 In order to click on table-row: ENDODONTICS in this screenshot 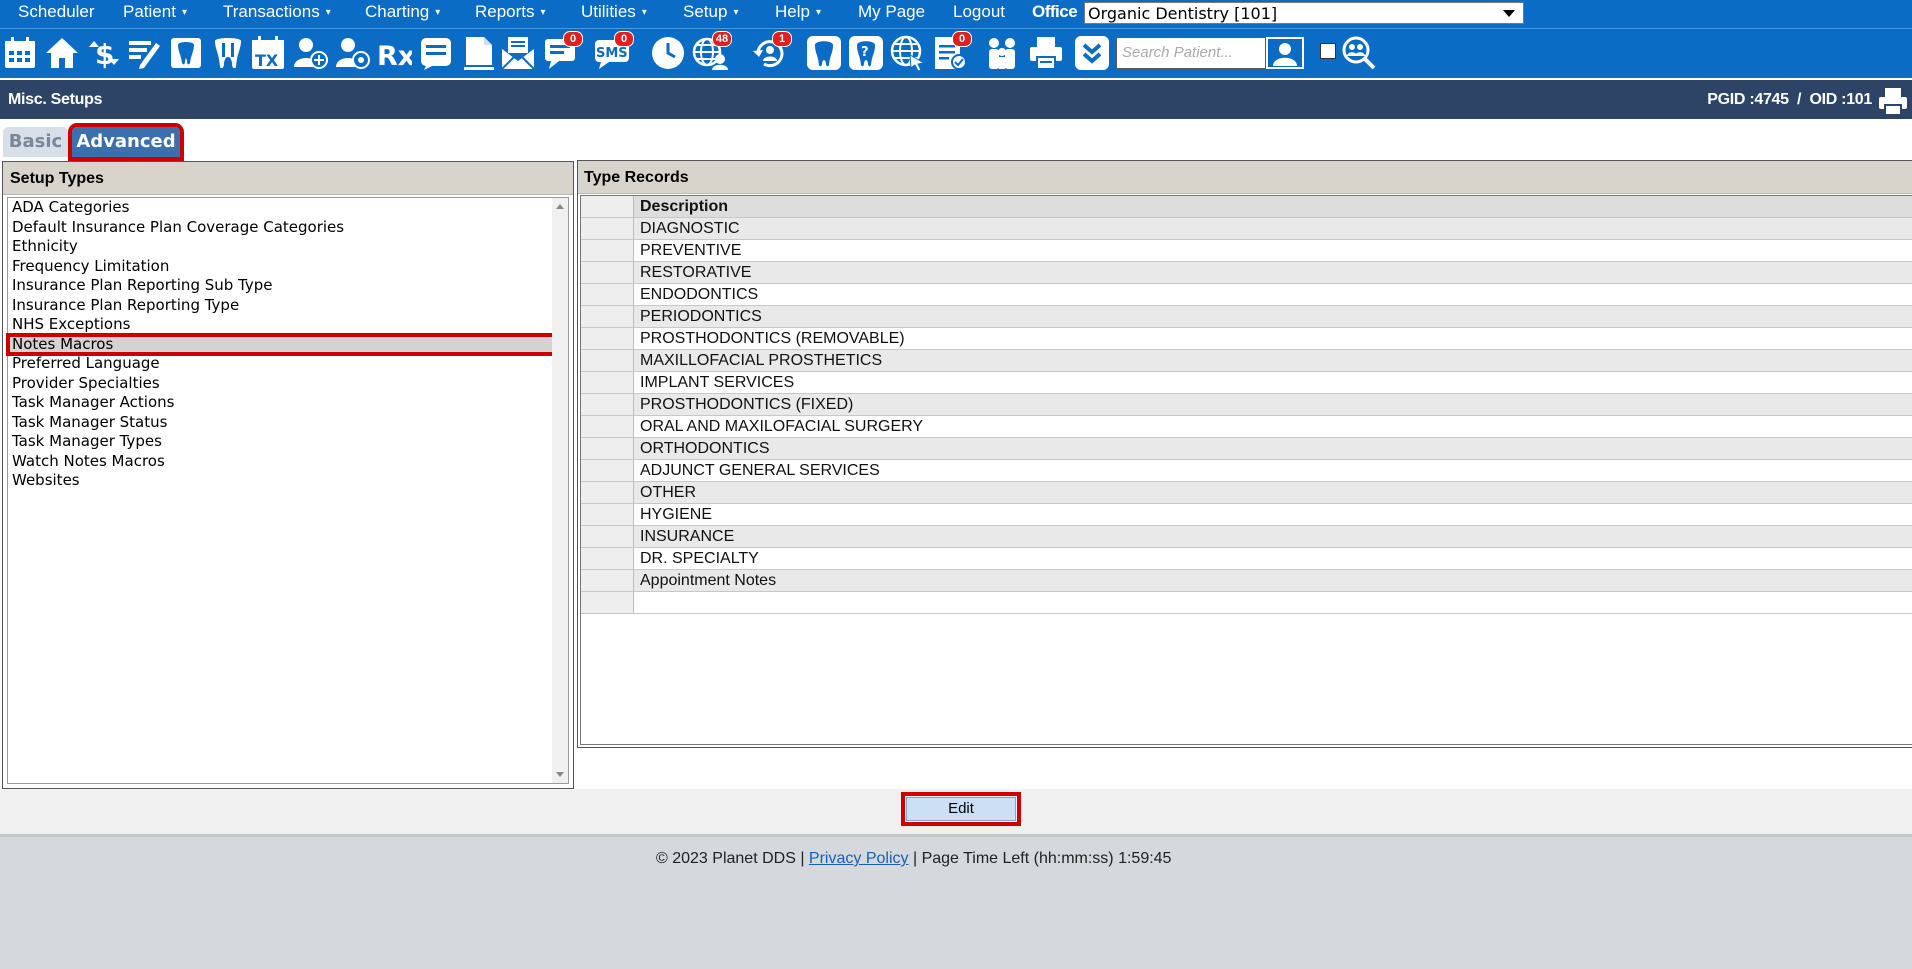, I will do `click(1246, 295)`.